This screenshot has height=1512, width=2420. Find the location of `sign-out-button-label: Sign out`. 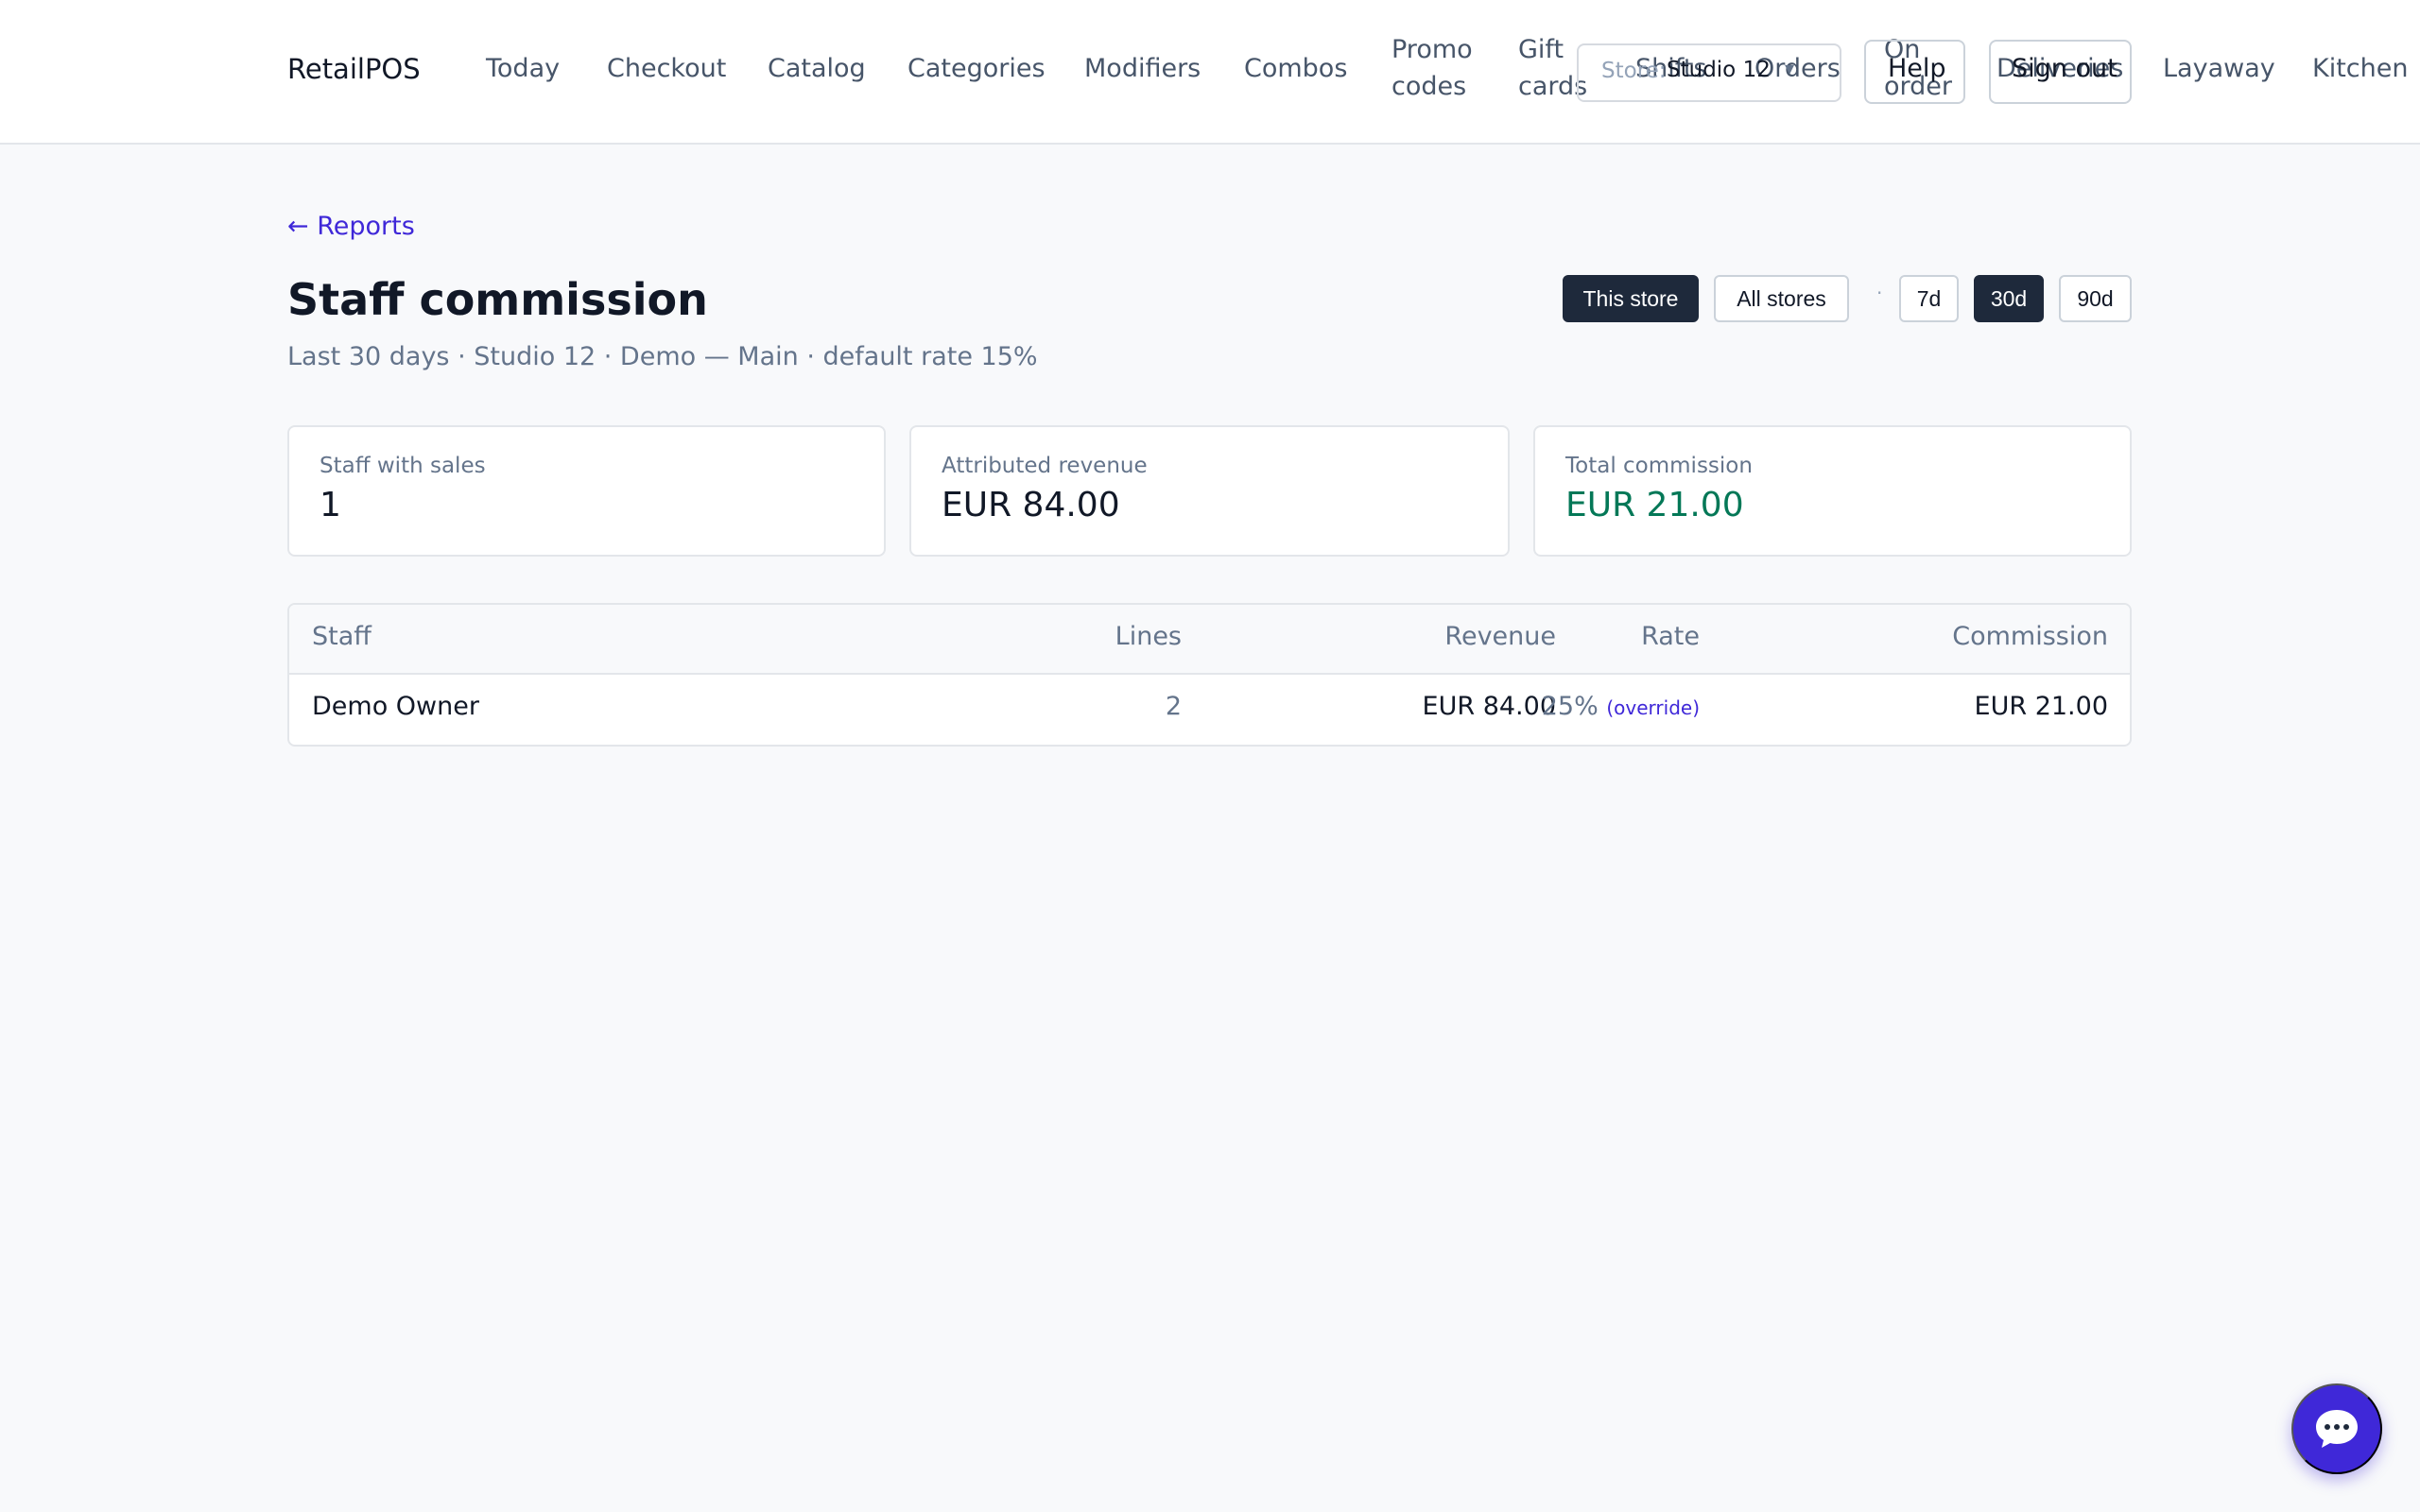

sign-out-button-label: Sign out is located at coordinates (2065, 68).